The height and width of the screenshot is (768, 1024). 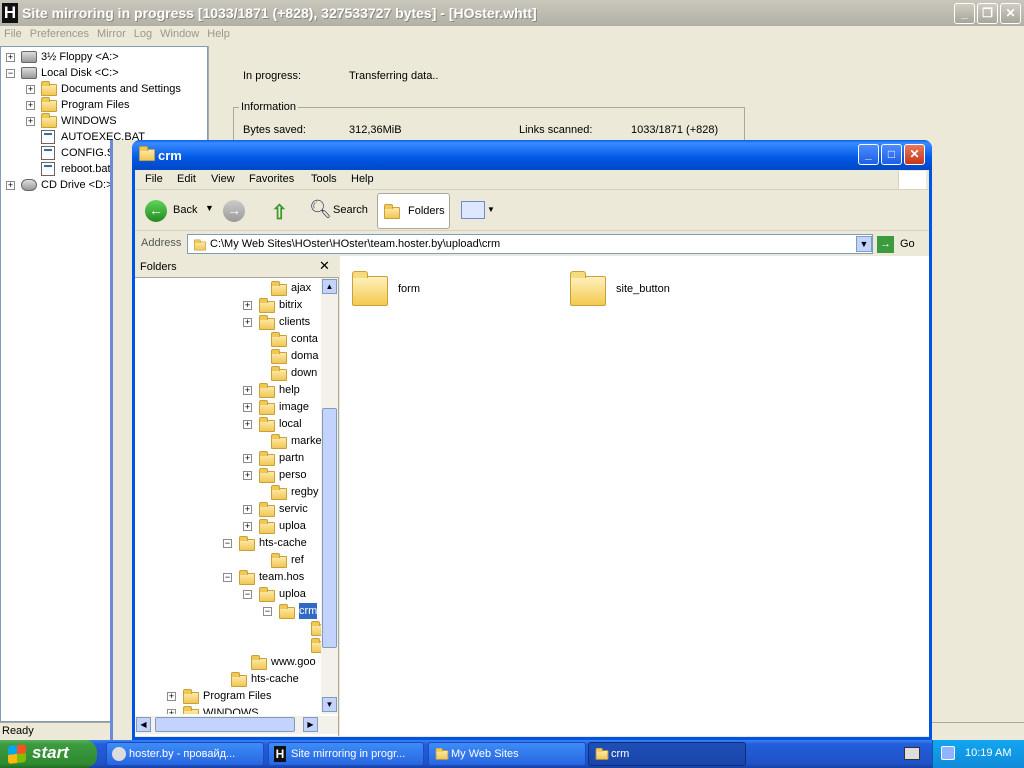 I want to click on folder-tree-label: image, so click(x=294, y=407).